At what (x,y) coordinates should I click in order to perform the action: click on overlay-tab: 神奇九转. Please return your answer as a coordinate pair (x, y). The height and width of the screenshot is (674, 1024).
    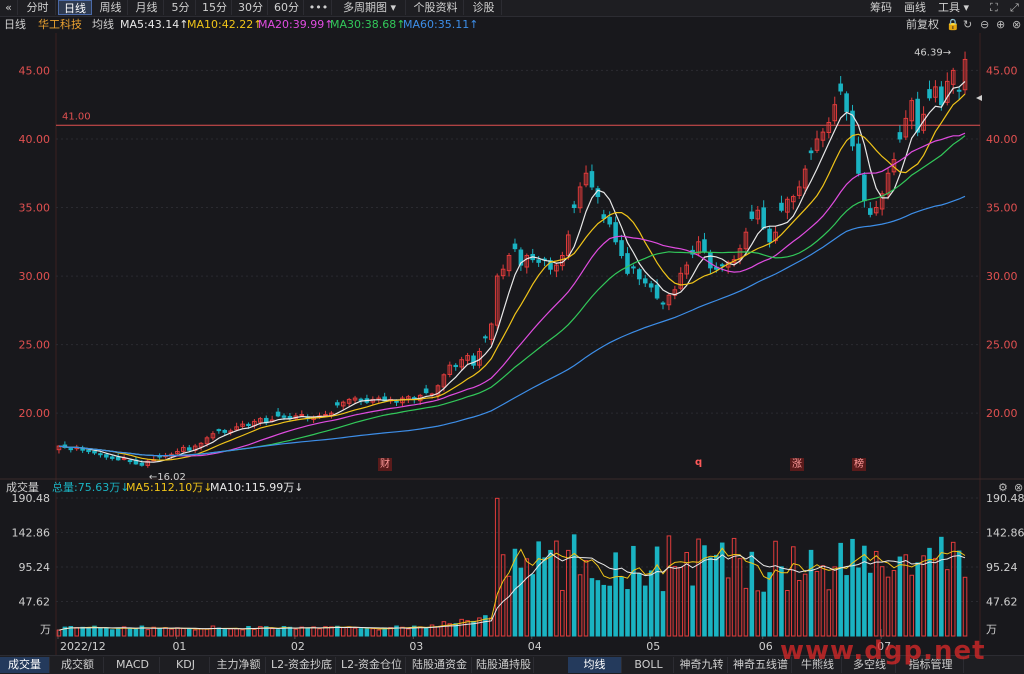
    Looking at the image, I should click on (702, 665).